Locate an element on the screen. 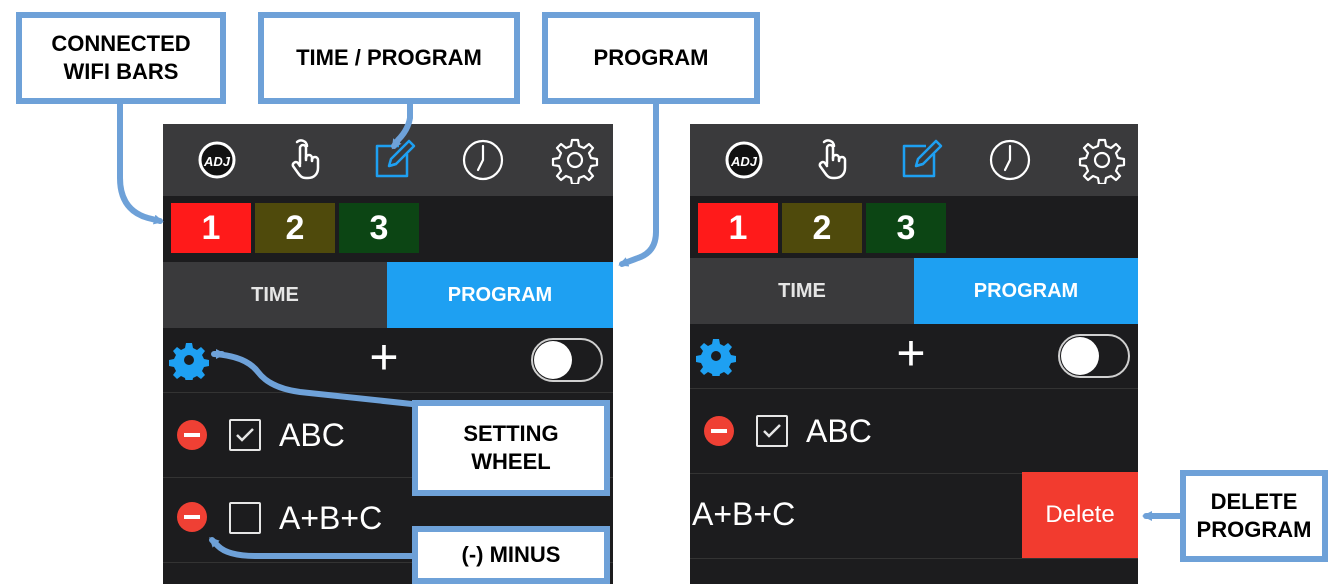 The height and width of the screenshot is (584, 1333). callout-line: CONNECTED is located at coordinates (121, 43).